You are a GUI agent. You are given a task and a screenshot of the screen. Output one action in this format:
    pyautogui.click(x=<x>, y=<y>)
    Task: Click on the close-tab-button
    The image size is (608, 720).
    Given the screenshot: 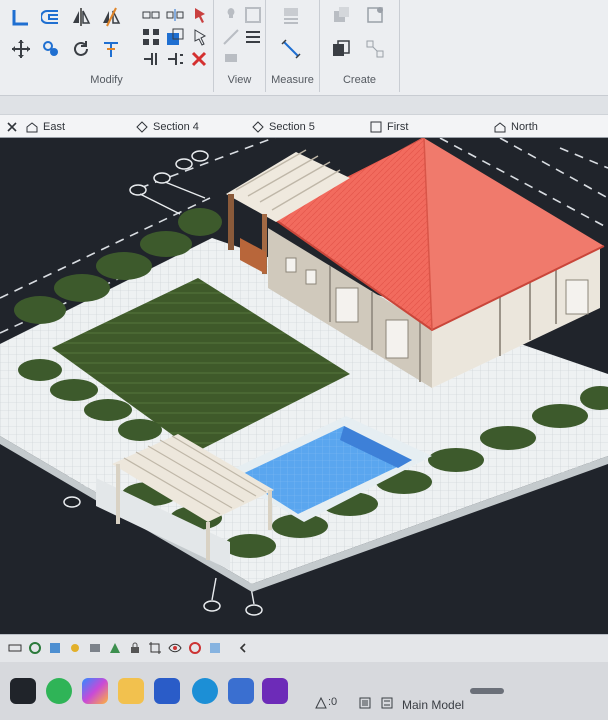 What is the action you would take?
    pyautogui.click(x=12, y=127)
    